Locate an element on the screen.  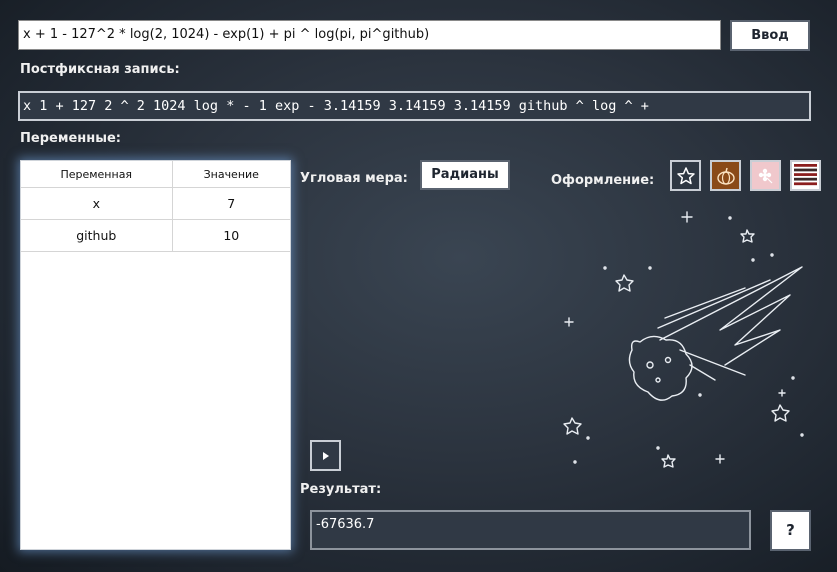
theme-pumpkin-button is located at coordinates (725, 175).